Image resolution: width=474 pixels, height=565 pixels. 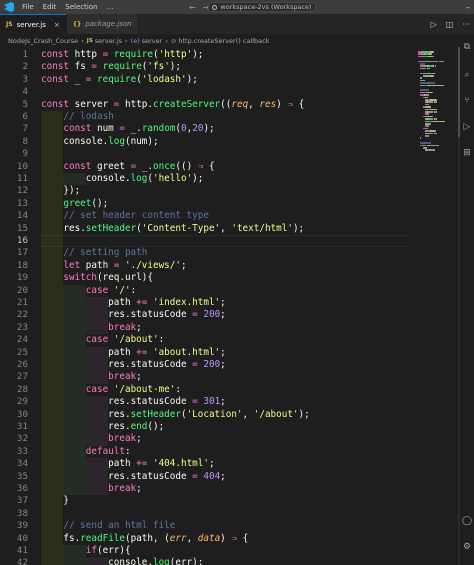 What do you see at coordinates (14, 167) in the screenshot?
I see `line-number: 10` at bounding box center [14, 167].